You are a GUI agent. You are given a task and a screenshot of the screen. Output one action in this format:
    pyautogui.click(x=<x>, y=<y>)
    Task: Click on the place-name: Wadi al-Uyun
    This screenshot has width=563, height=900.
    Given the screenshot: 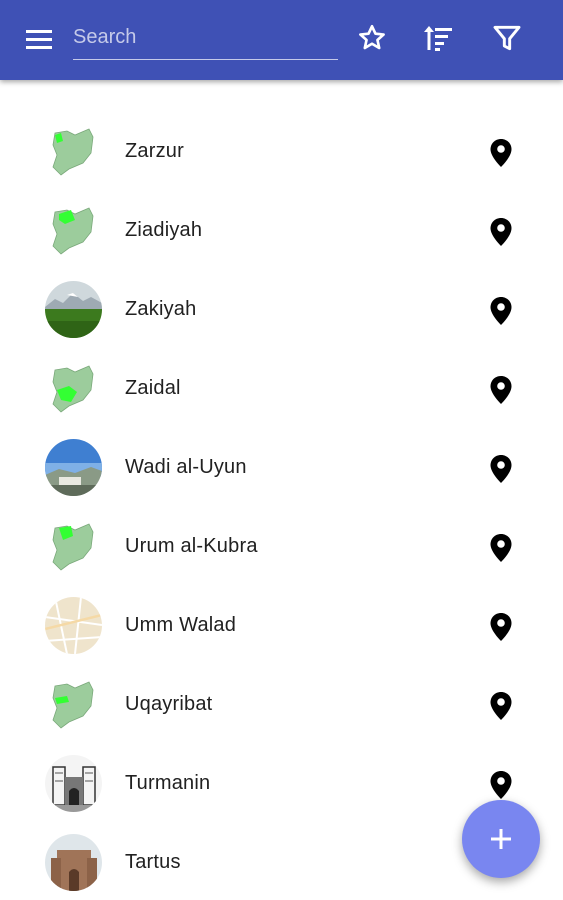 What is the action you would take?
    pyautogui.click(x=186, y=467)
    